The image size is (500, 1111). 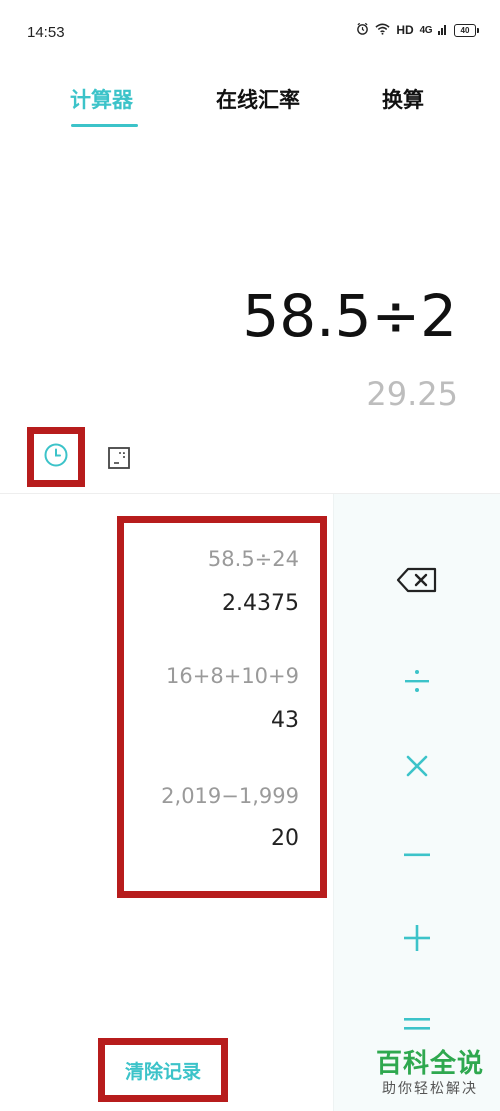 What do you see at coordinates (104, 125) in the screenshot?
I see `active-tab-indicator` at bounding box center [104, 125].